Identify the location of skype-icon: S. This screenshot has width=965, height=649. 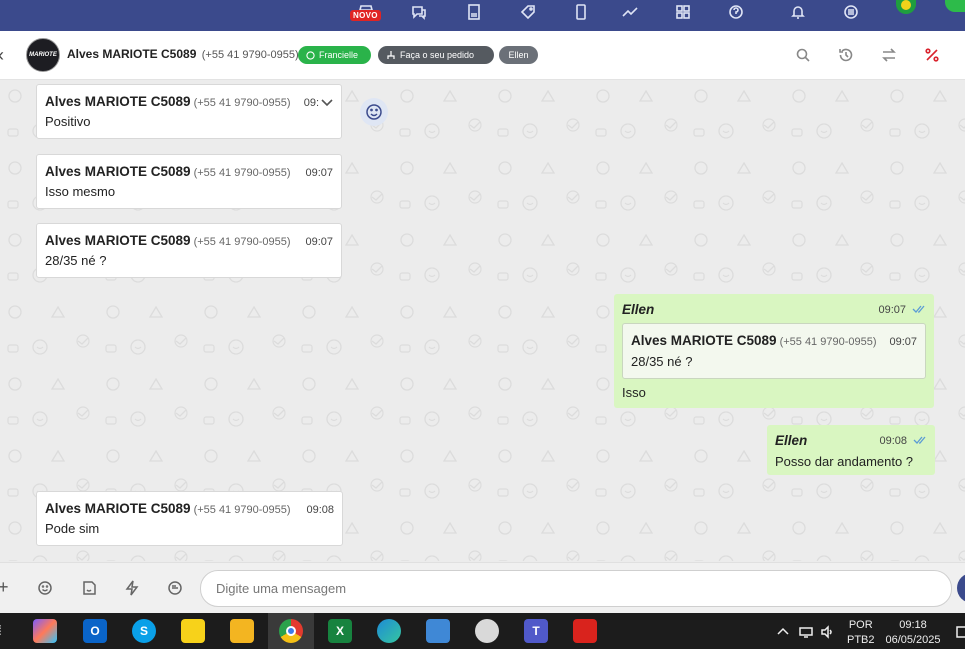
(144, 631).